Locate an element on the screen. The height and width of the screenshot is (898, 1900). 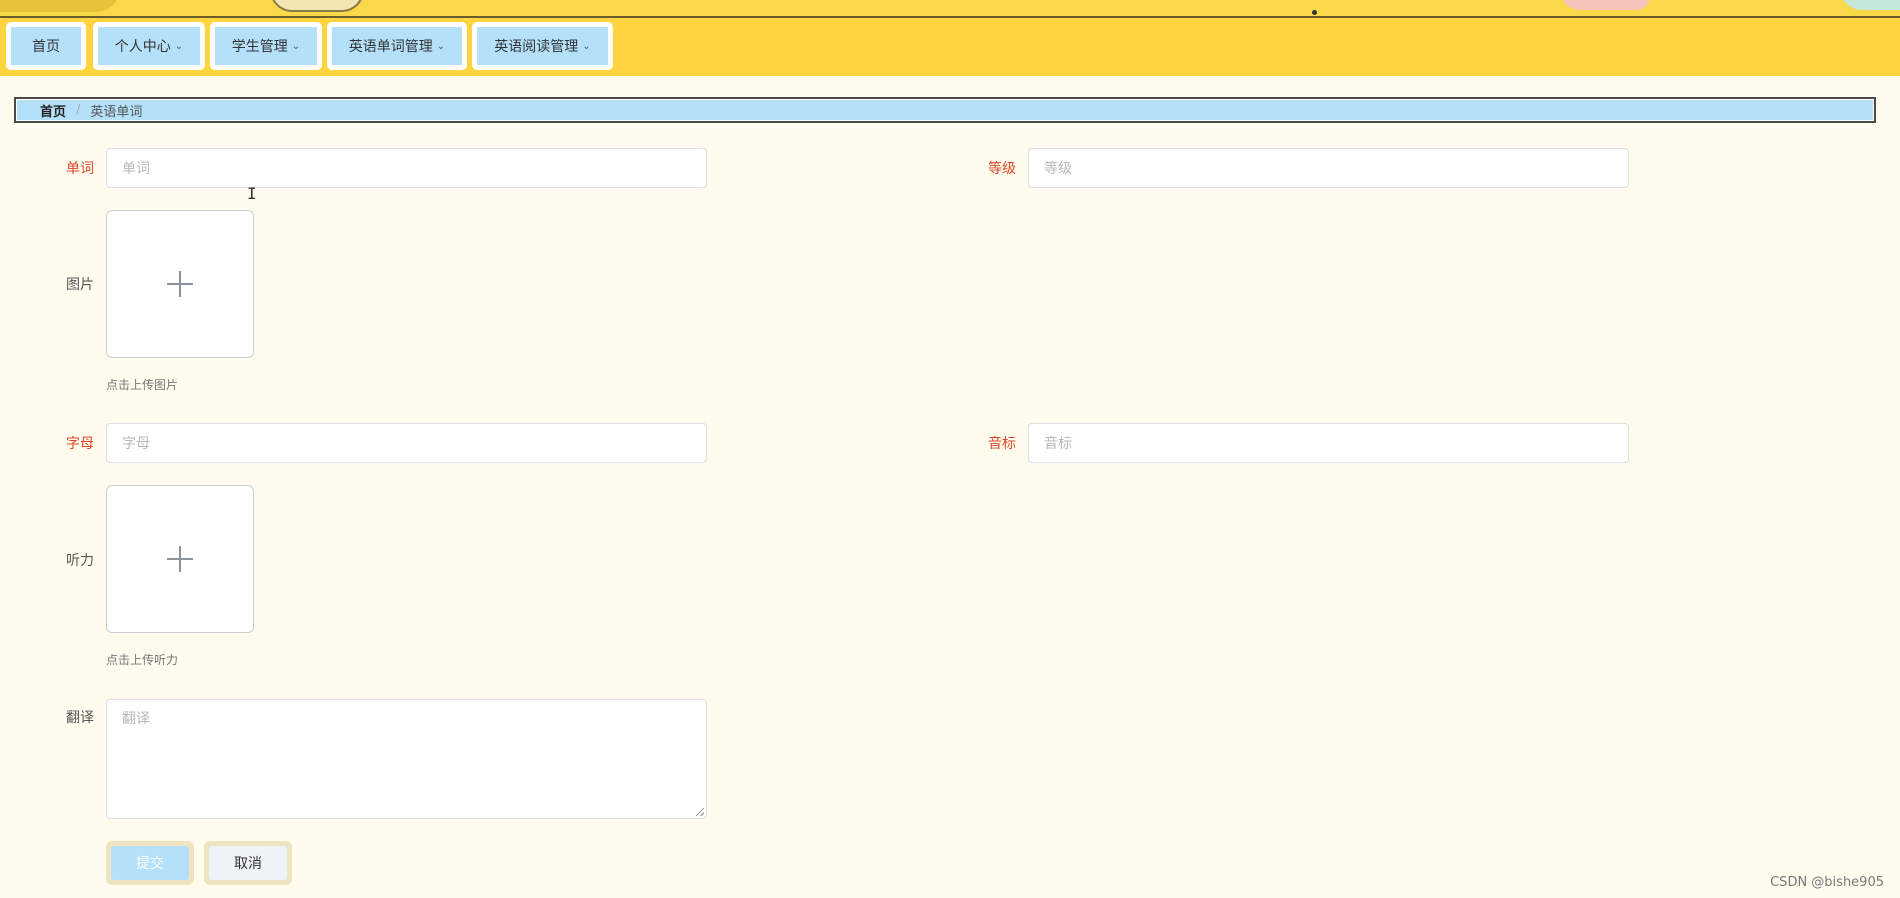
word-placeholder: 单词 is located at coordinates (136, 169).